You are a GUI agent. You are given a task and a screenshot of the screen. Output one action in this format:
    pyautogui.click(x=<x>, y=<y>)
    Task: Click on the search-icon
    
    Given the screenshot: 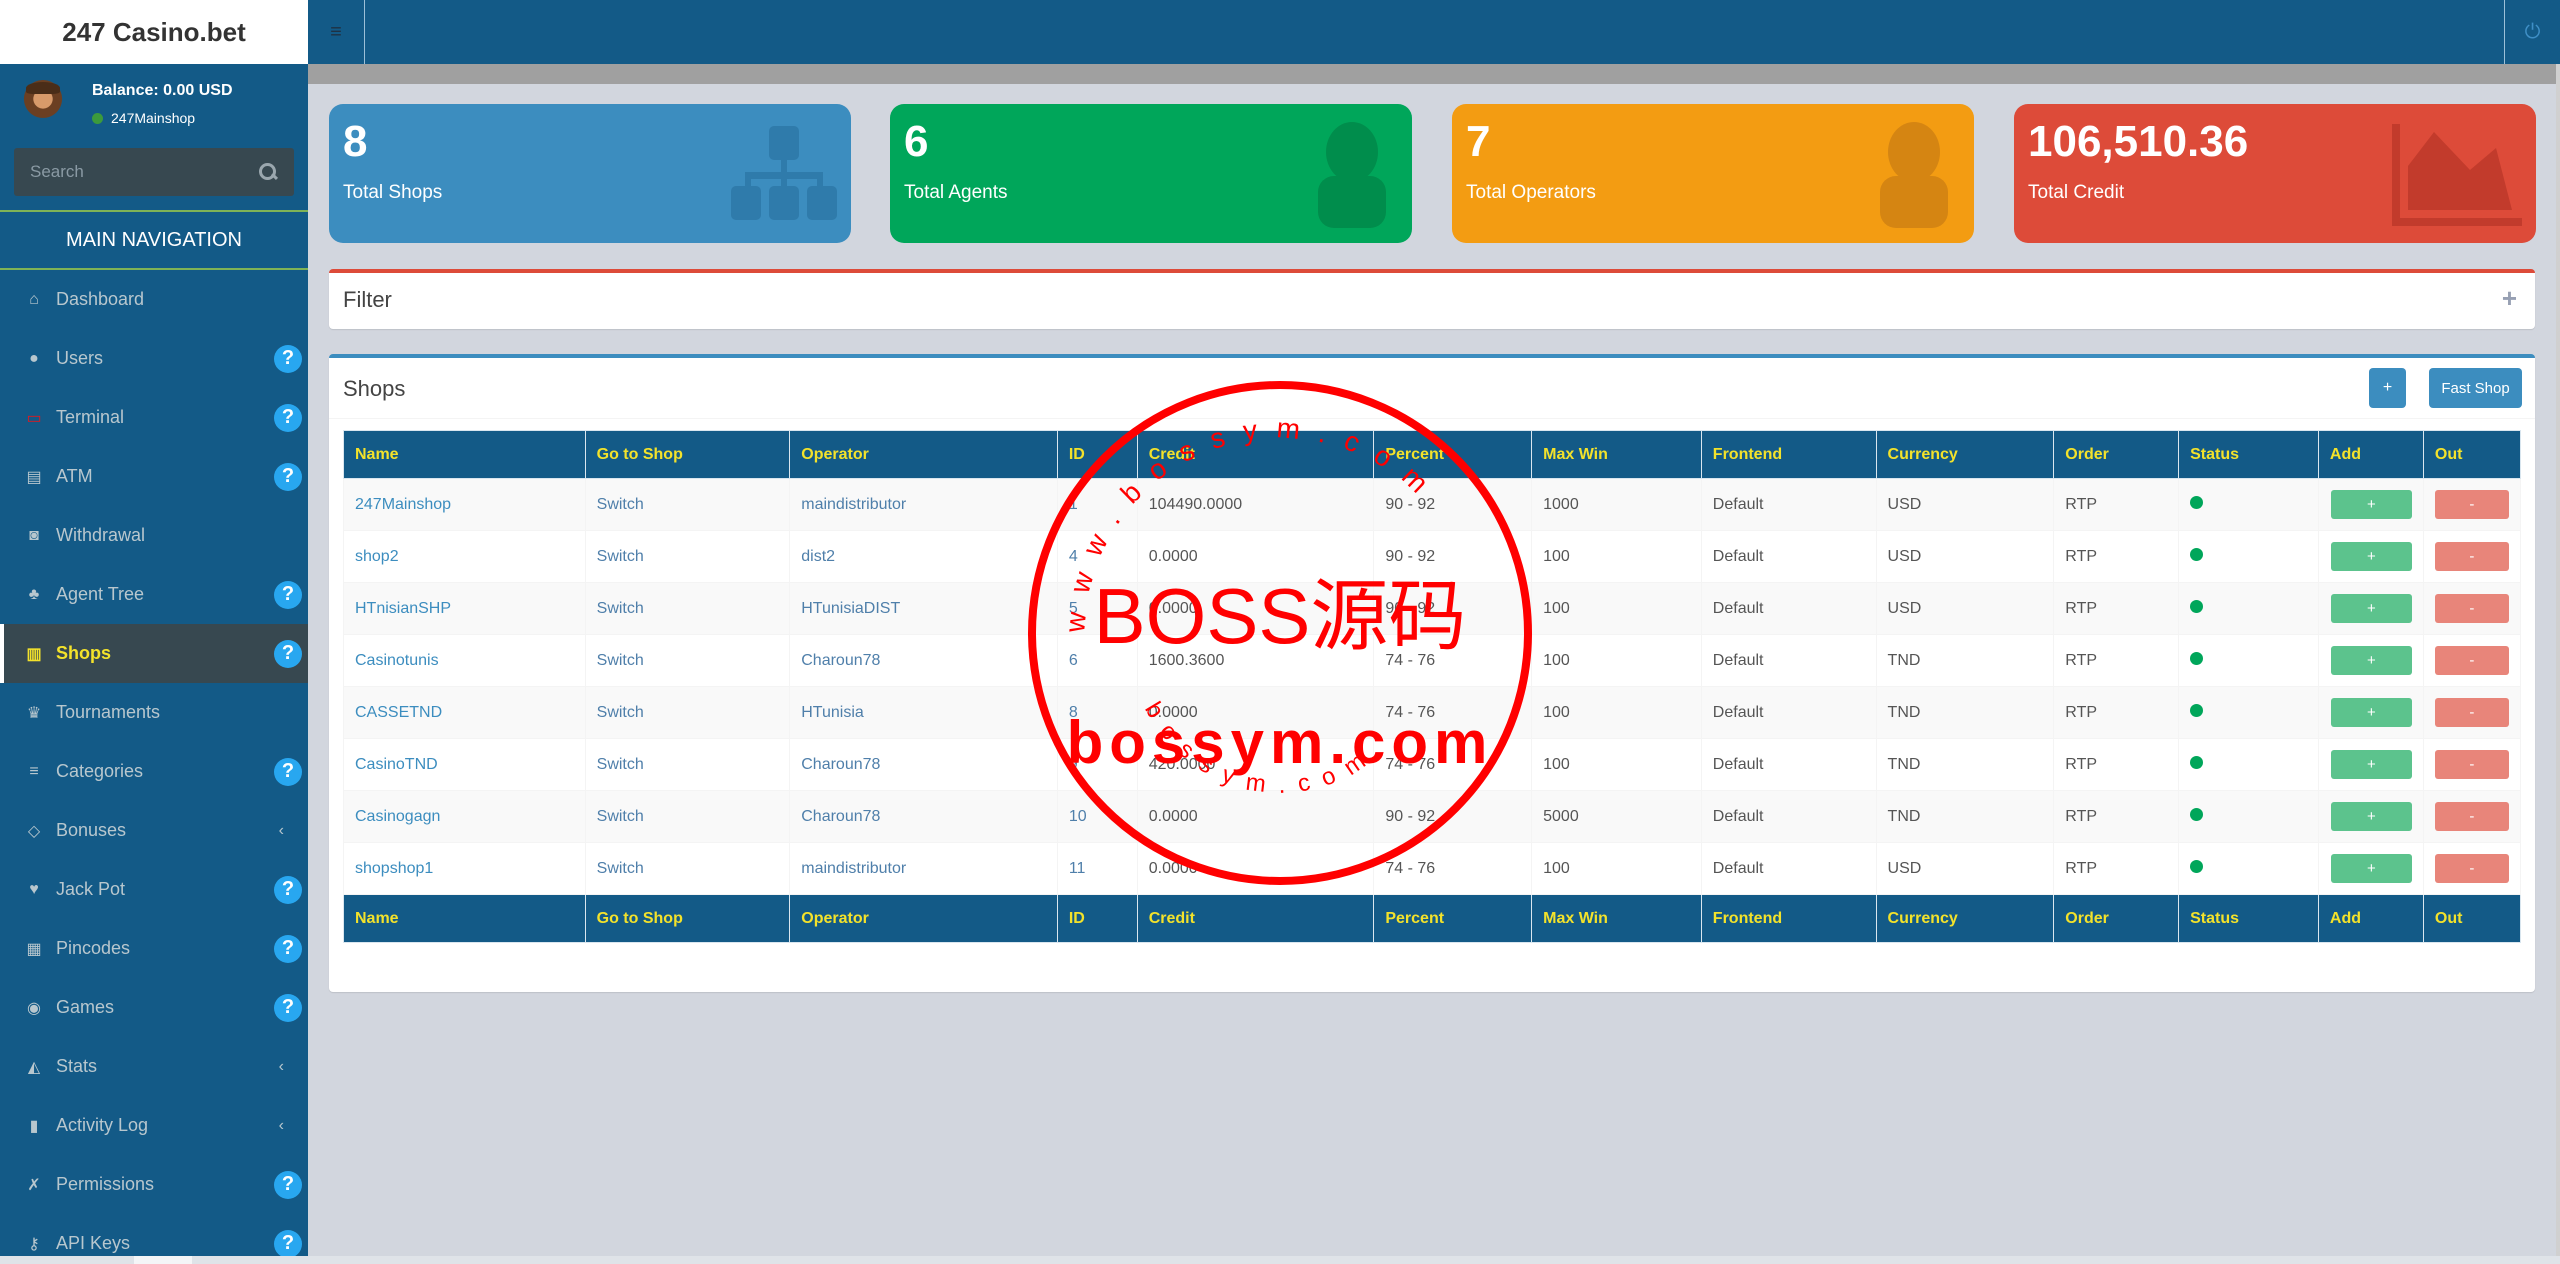 What is the action you would take?
    pyautogui.click(x=268, y=172)
    